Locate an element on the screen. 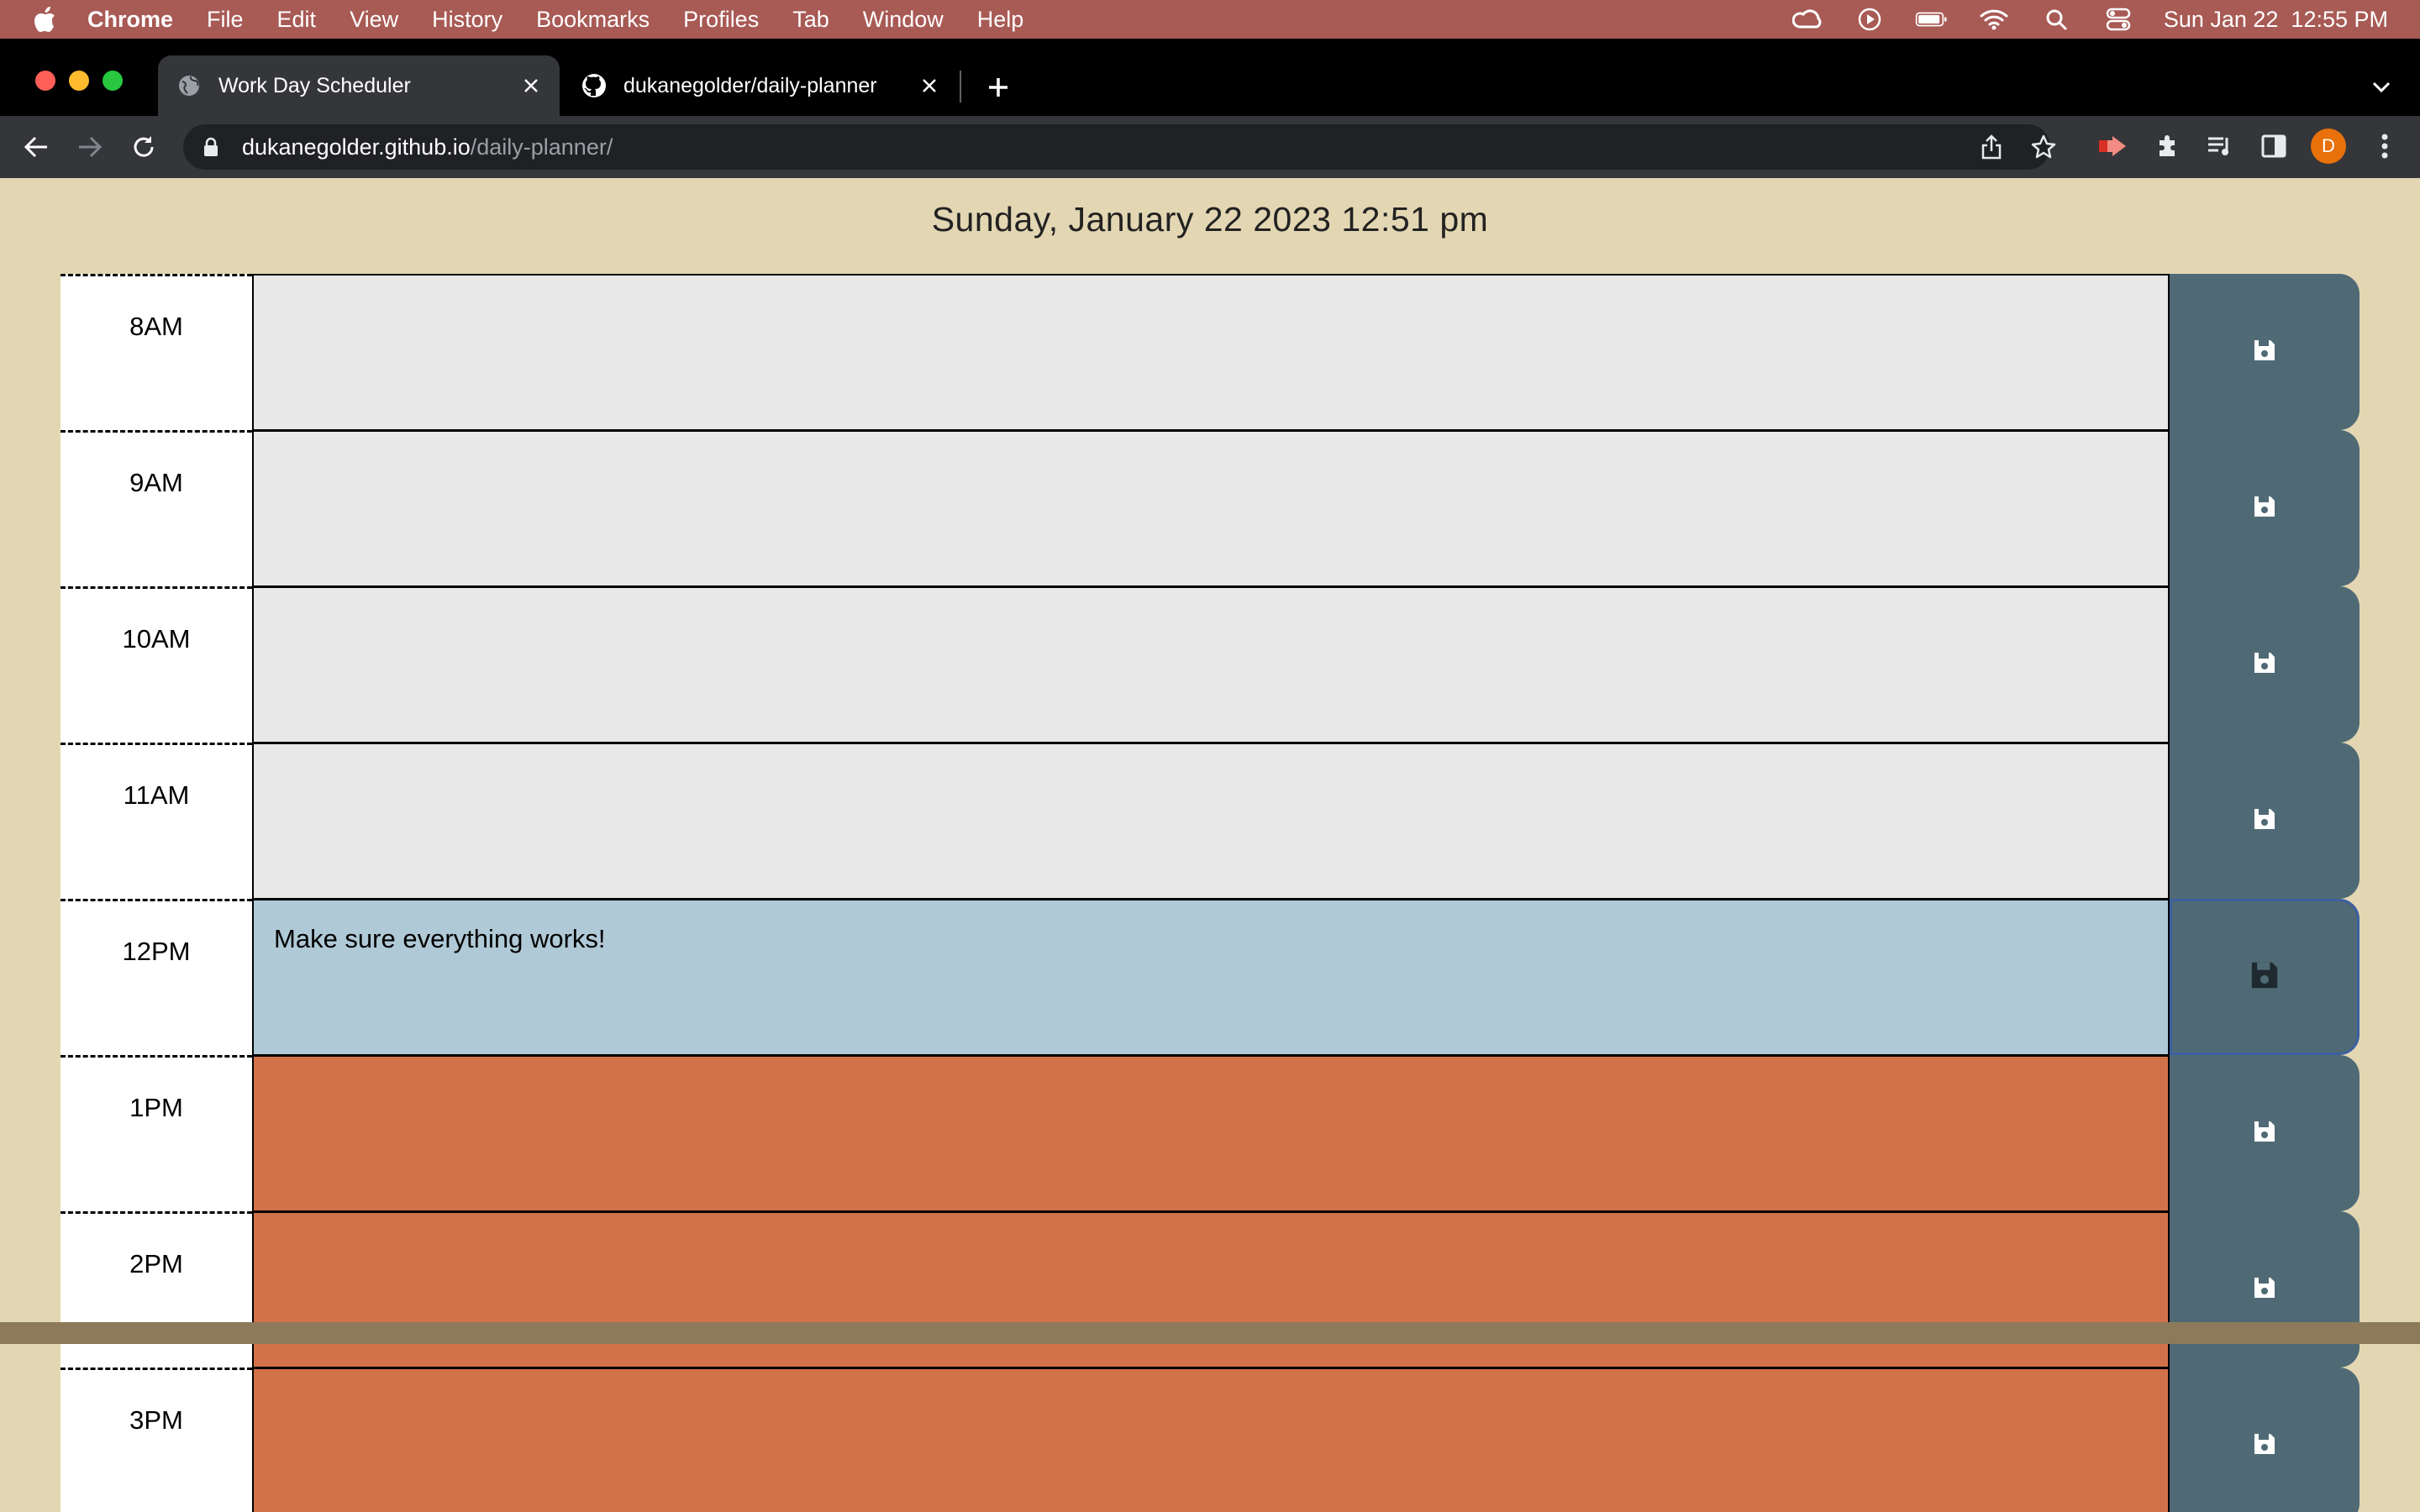 The image size is (2420, 1512). reload-icon is located at coordinates (144, 147).